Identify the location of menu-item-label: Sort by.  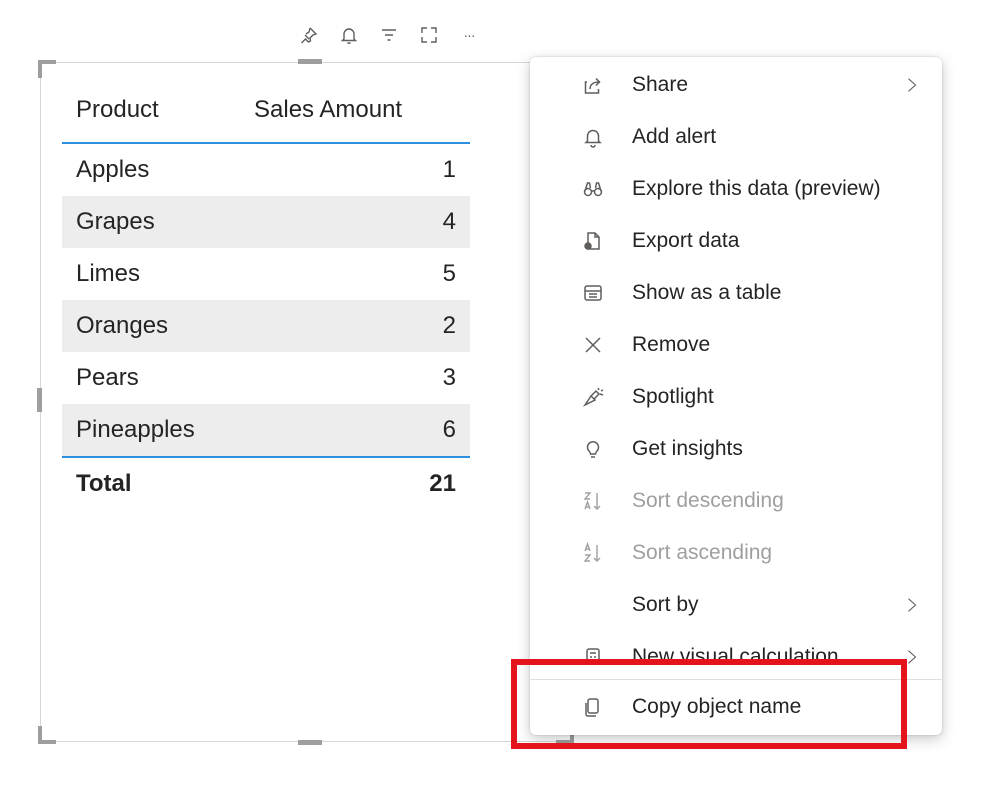
(665, 604).